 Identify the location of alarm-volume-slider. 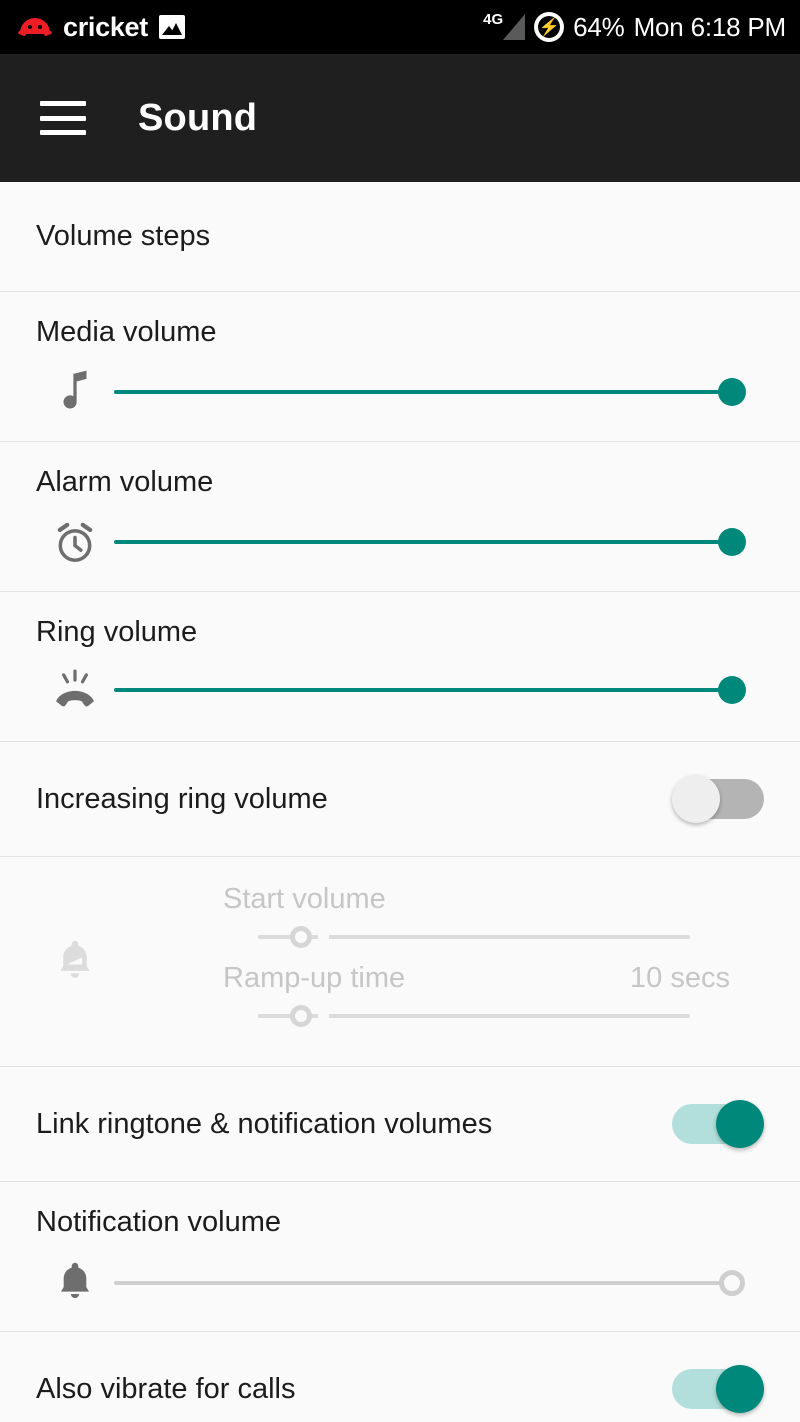
(430, 542).